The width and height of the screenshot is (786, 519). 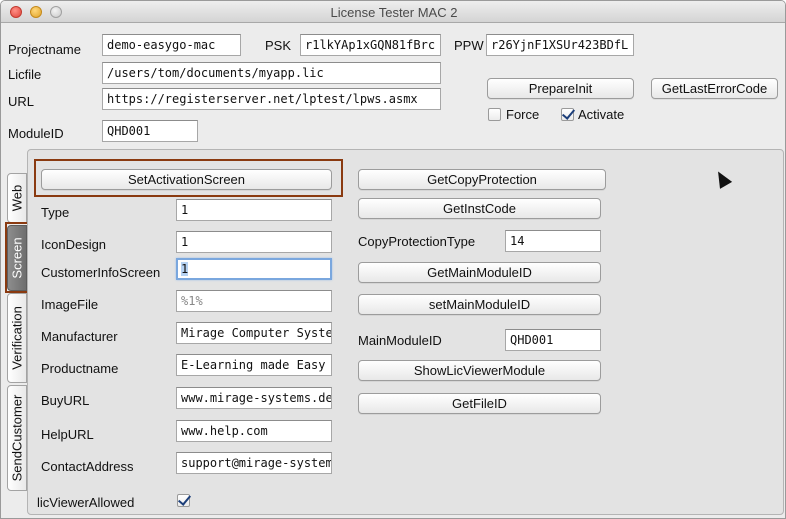 I want to click on psk-field: r1lkYAp1xGQN81fBrc, so click(x=370, y=45).